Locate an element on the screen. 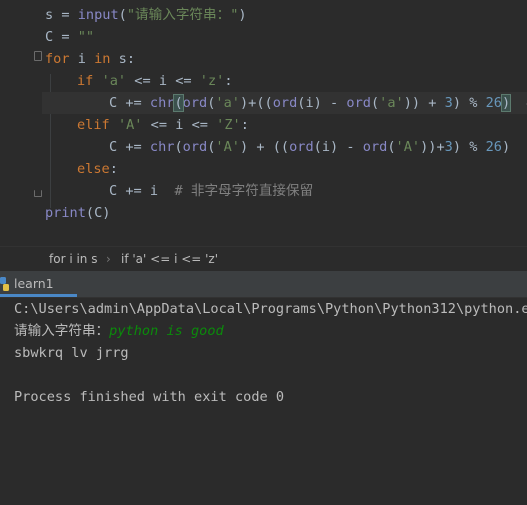  breadcrumb-item-if: if 'a' <= i <= 'z' is located at coordinates (169, 259).